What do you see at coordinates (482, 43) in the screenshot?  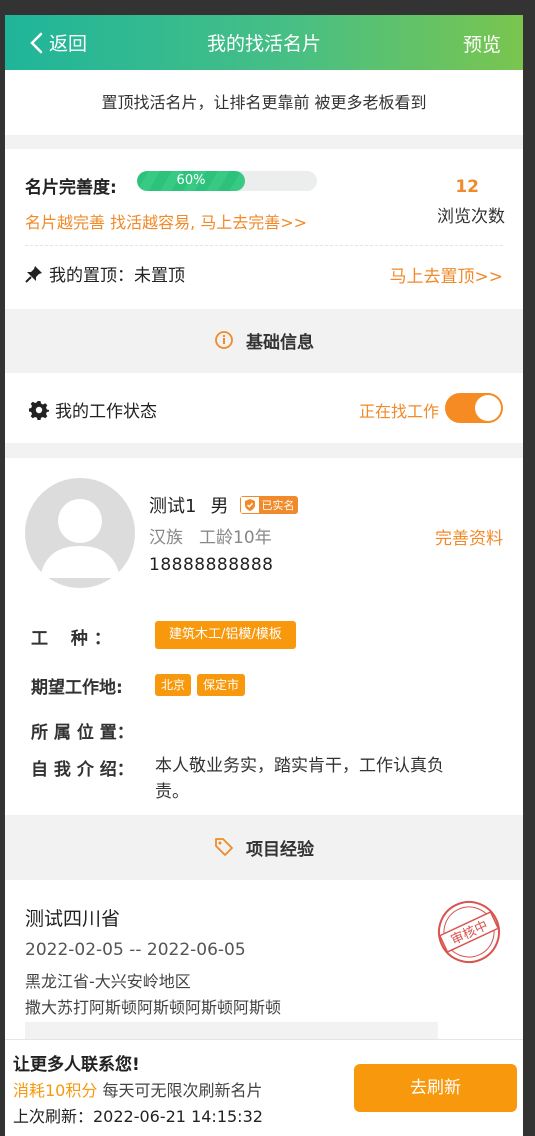 I see `preview-button: 预览` at bounding box center [482, 43].